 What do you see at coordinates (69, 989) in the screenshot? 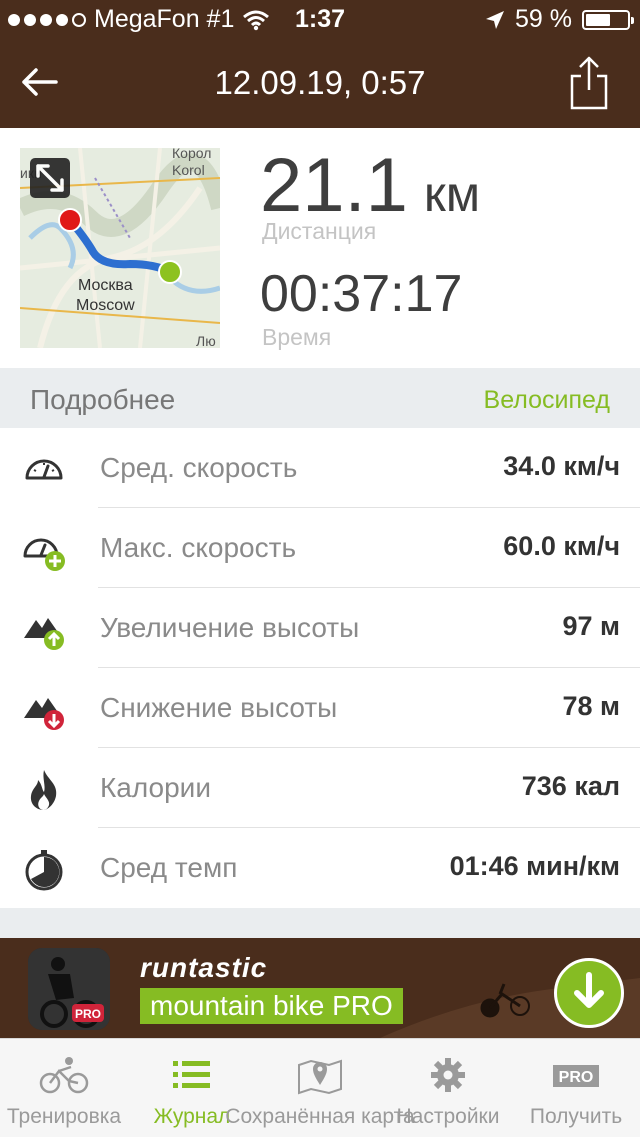
I see `app-icon: PRO` at bounding box center [69, 989].